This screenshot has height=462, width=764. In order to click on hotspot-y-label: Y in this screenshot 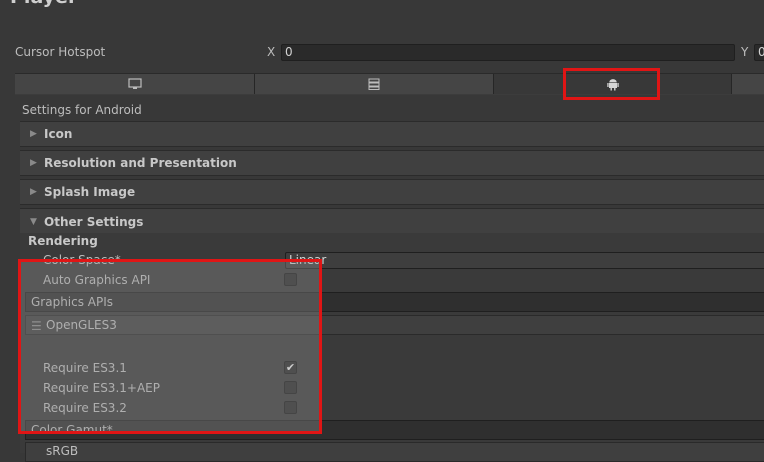, I will do `click(745, 52)`.